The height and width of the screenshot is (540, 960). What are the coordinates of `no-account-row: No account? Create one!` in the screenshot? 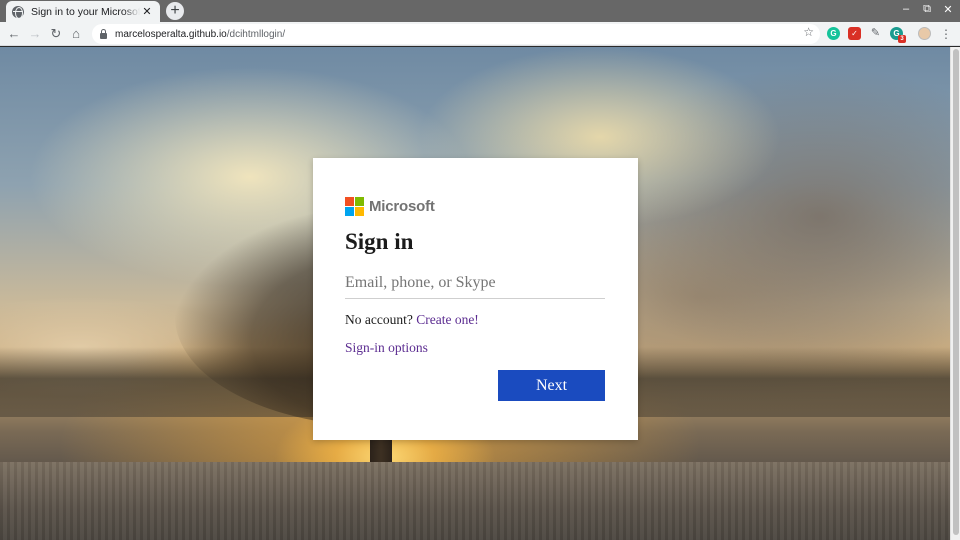 It's located at (475, 320).